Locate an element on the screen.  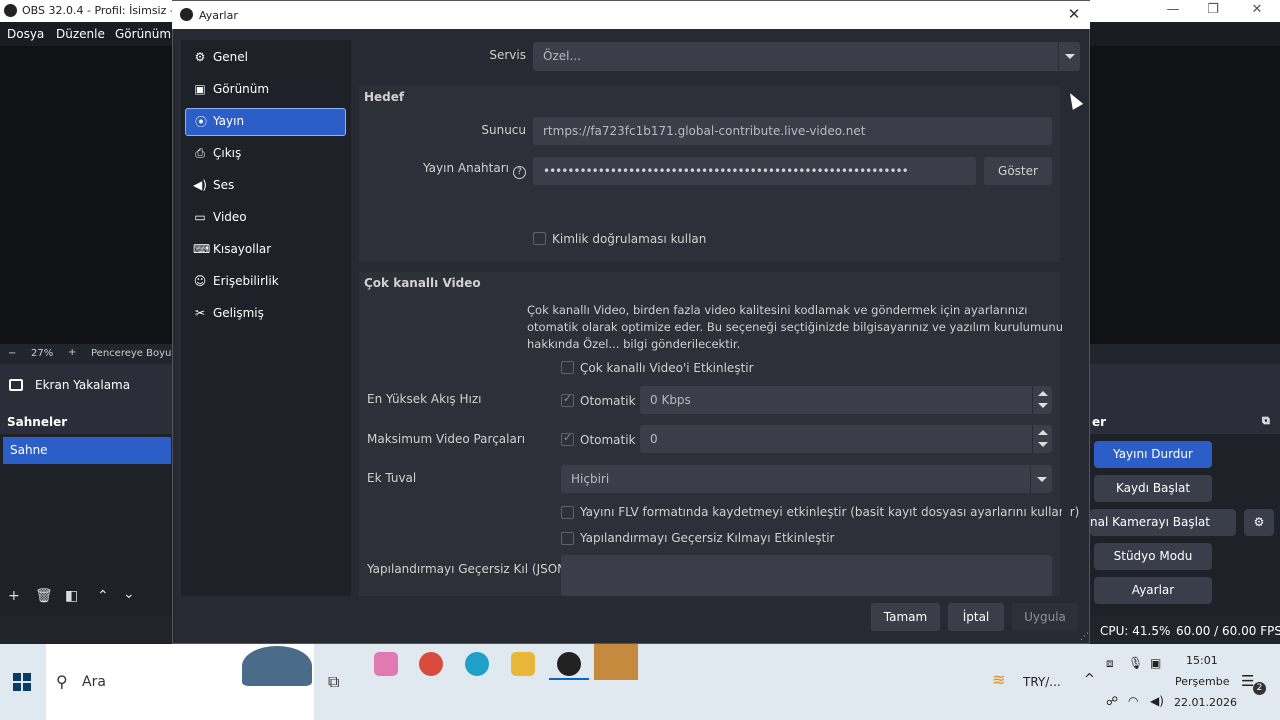
appearance-icon: ▣ is located at coordinates (200, 89).